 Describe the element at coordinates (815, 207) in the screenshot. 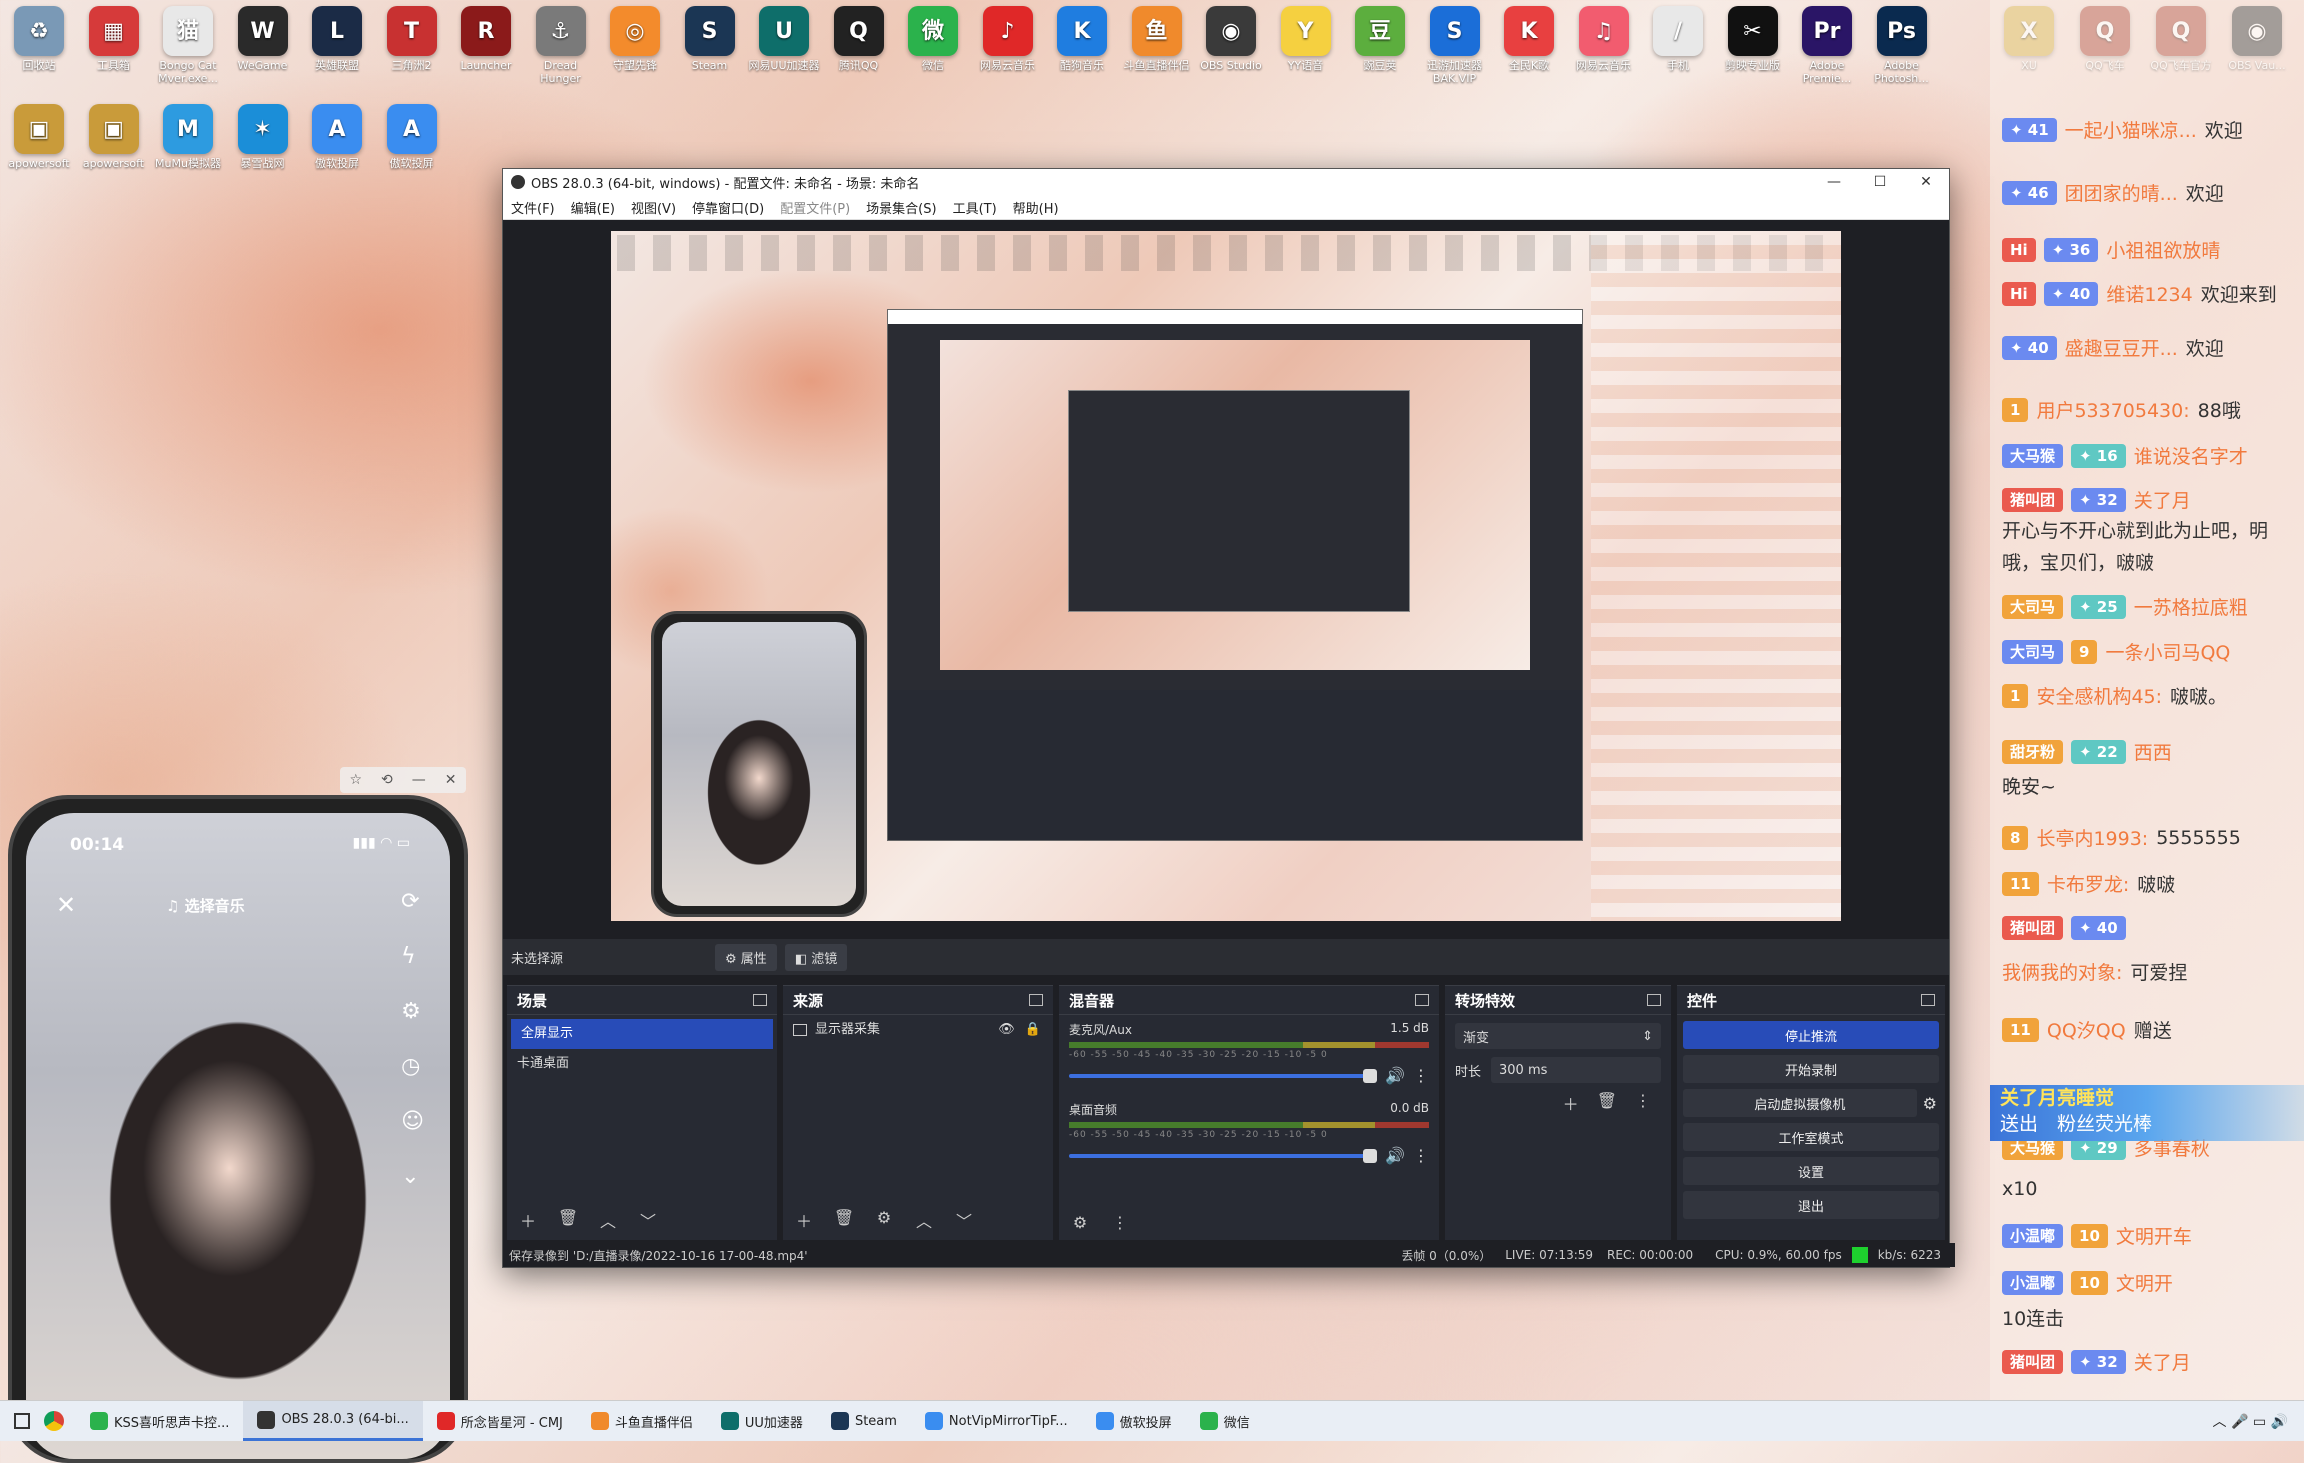

I see `menu-profile: 配置文件(P)` at that location.